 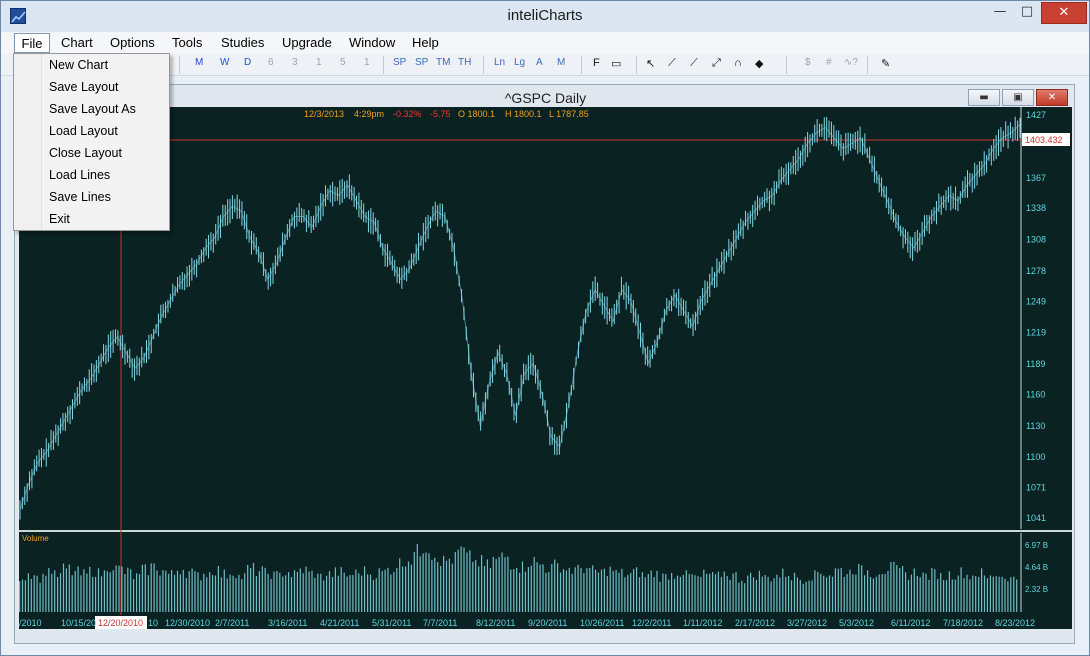 I want to click on magnet-icon: ∩, so click(x=738, y=63).